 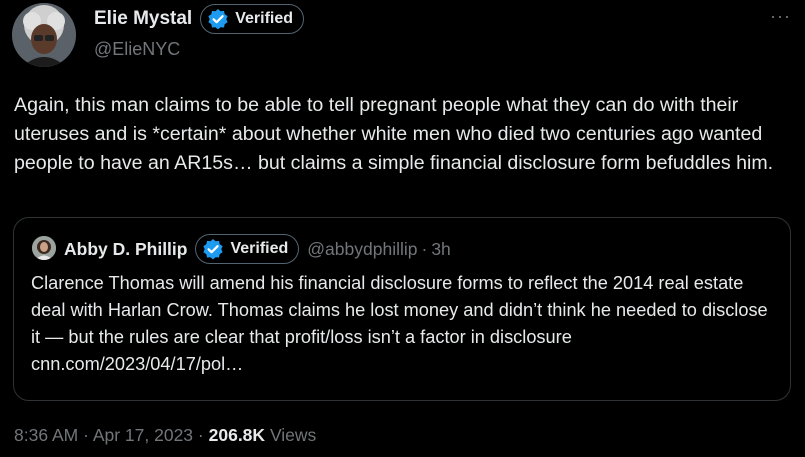 What do you see at coordinates (780, 16) in the screenshot?
I see `more-options-icon: ···` at bounding box center [780, 16].